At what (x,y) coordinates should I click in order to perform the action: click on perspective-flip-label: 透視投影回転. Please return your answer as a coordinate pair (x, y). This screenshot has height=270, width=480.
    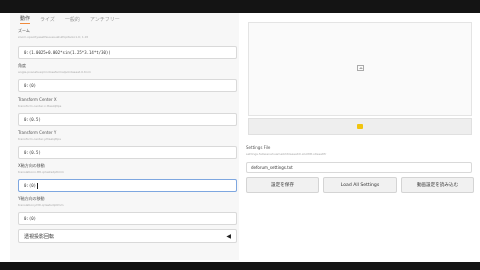
    Looking at the image, I should click on (39, 236).